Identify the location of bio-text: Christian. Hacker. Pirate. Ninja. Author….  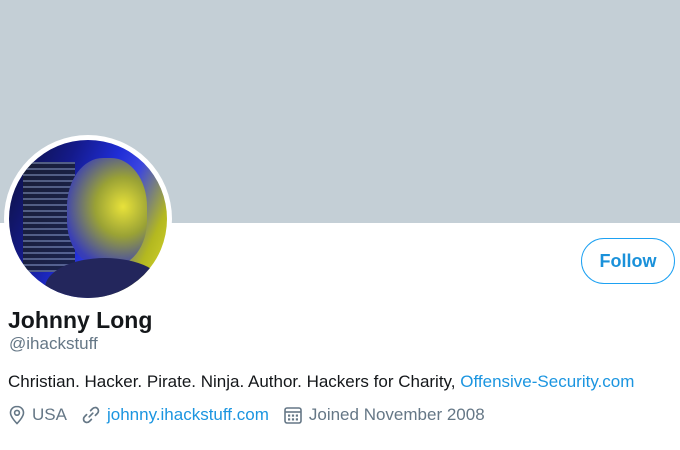
(234, 381).